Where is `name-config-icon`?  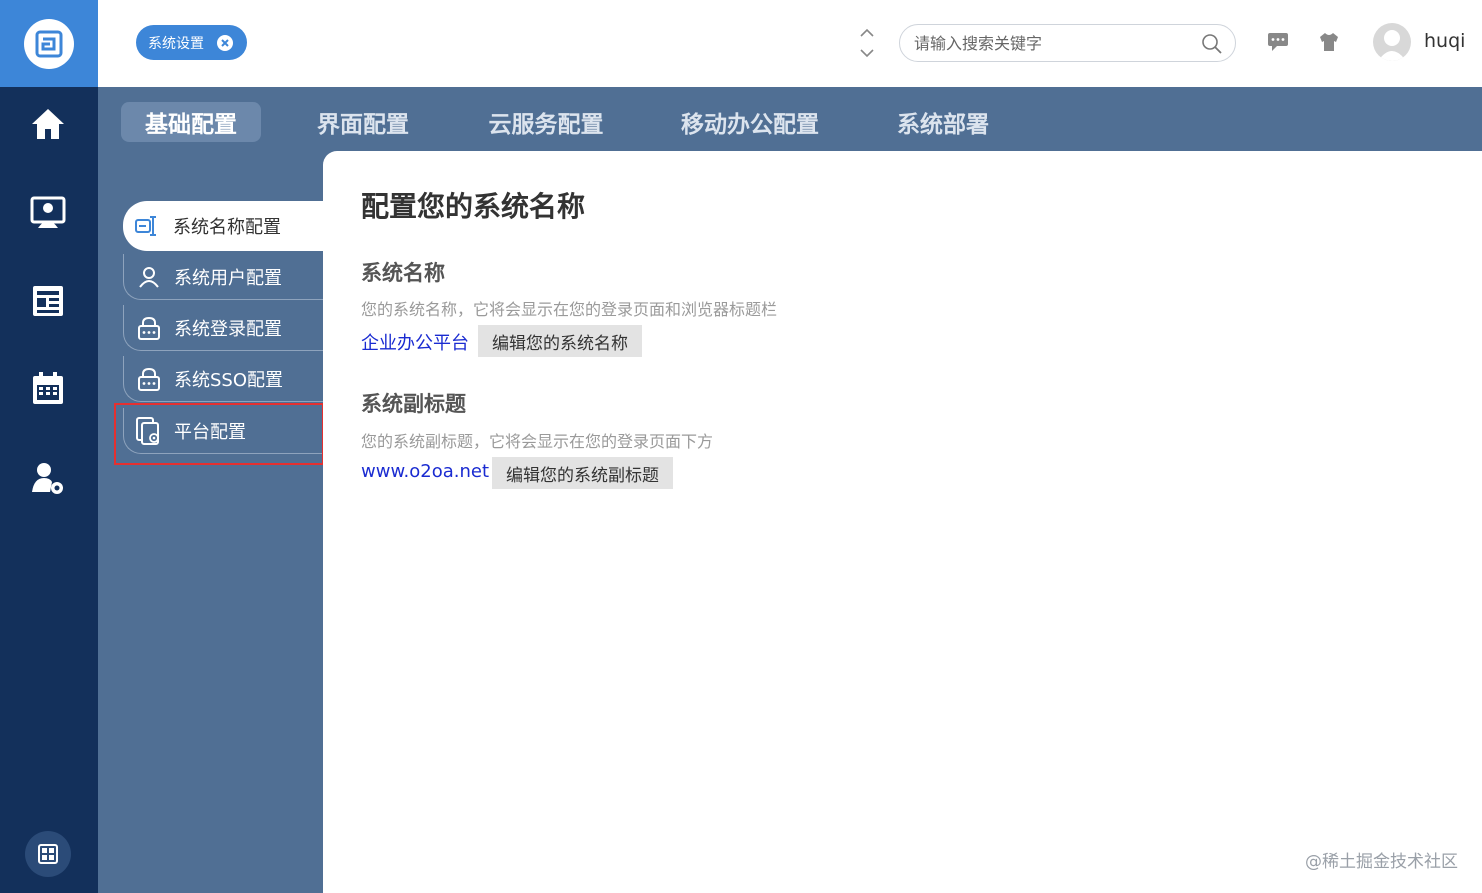 name-config-icon is located at coordinates (148, 226).